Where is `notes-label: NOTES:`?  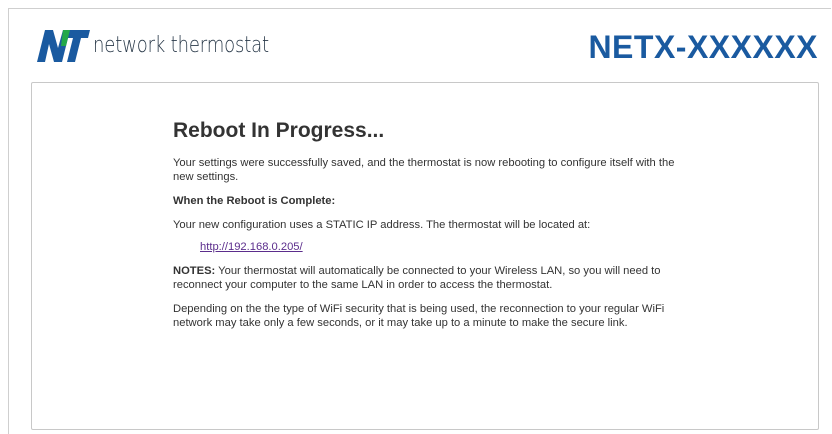 notes-label: NOTES: is located at coordinates (194, 271).